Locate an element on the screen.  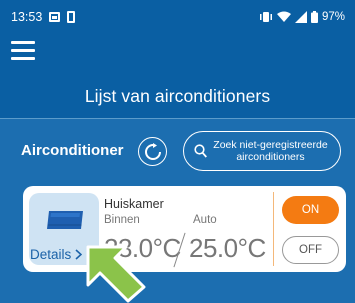
mode-label: Auto is located at coordinates (205, 220).